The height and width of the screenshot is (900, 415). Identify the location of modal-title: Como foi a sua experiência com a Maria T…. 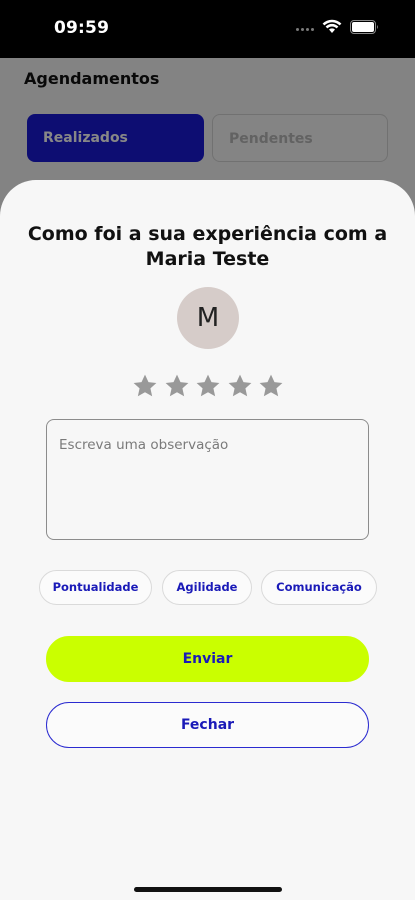
(207, 246).